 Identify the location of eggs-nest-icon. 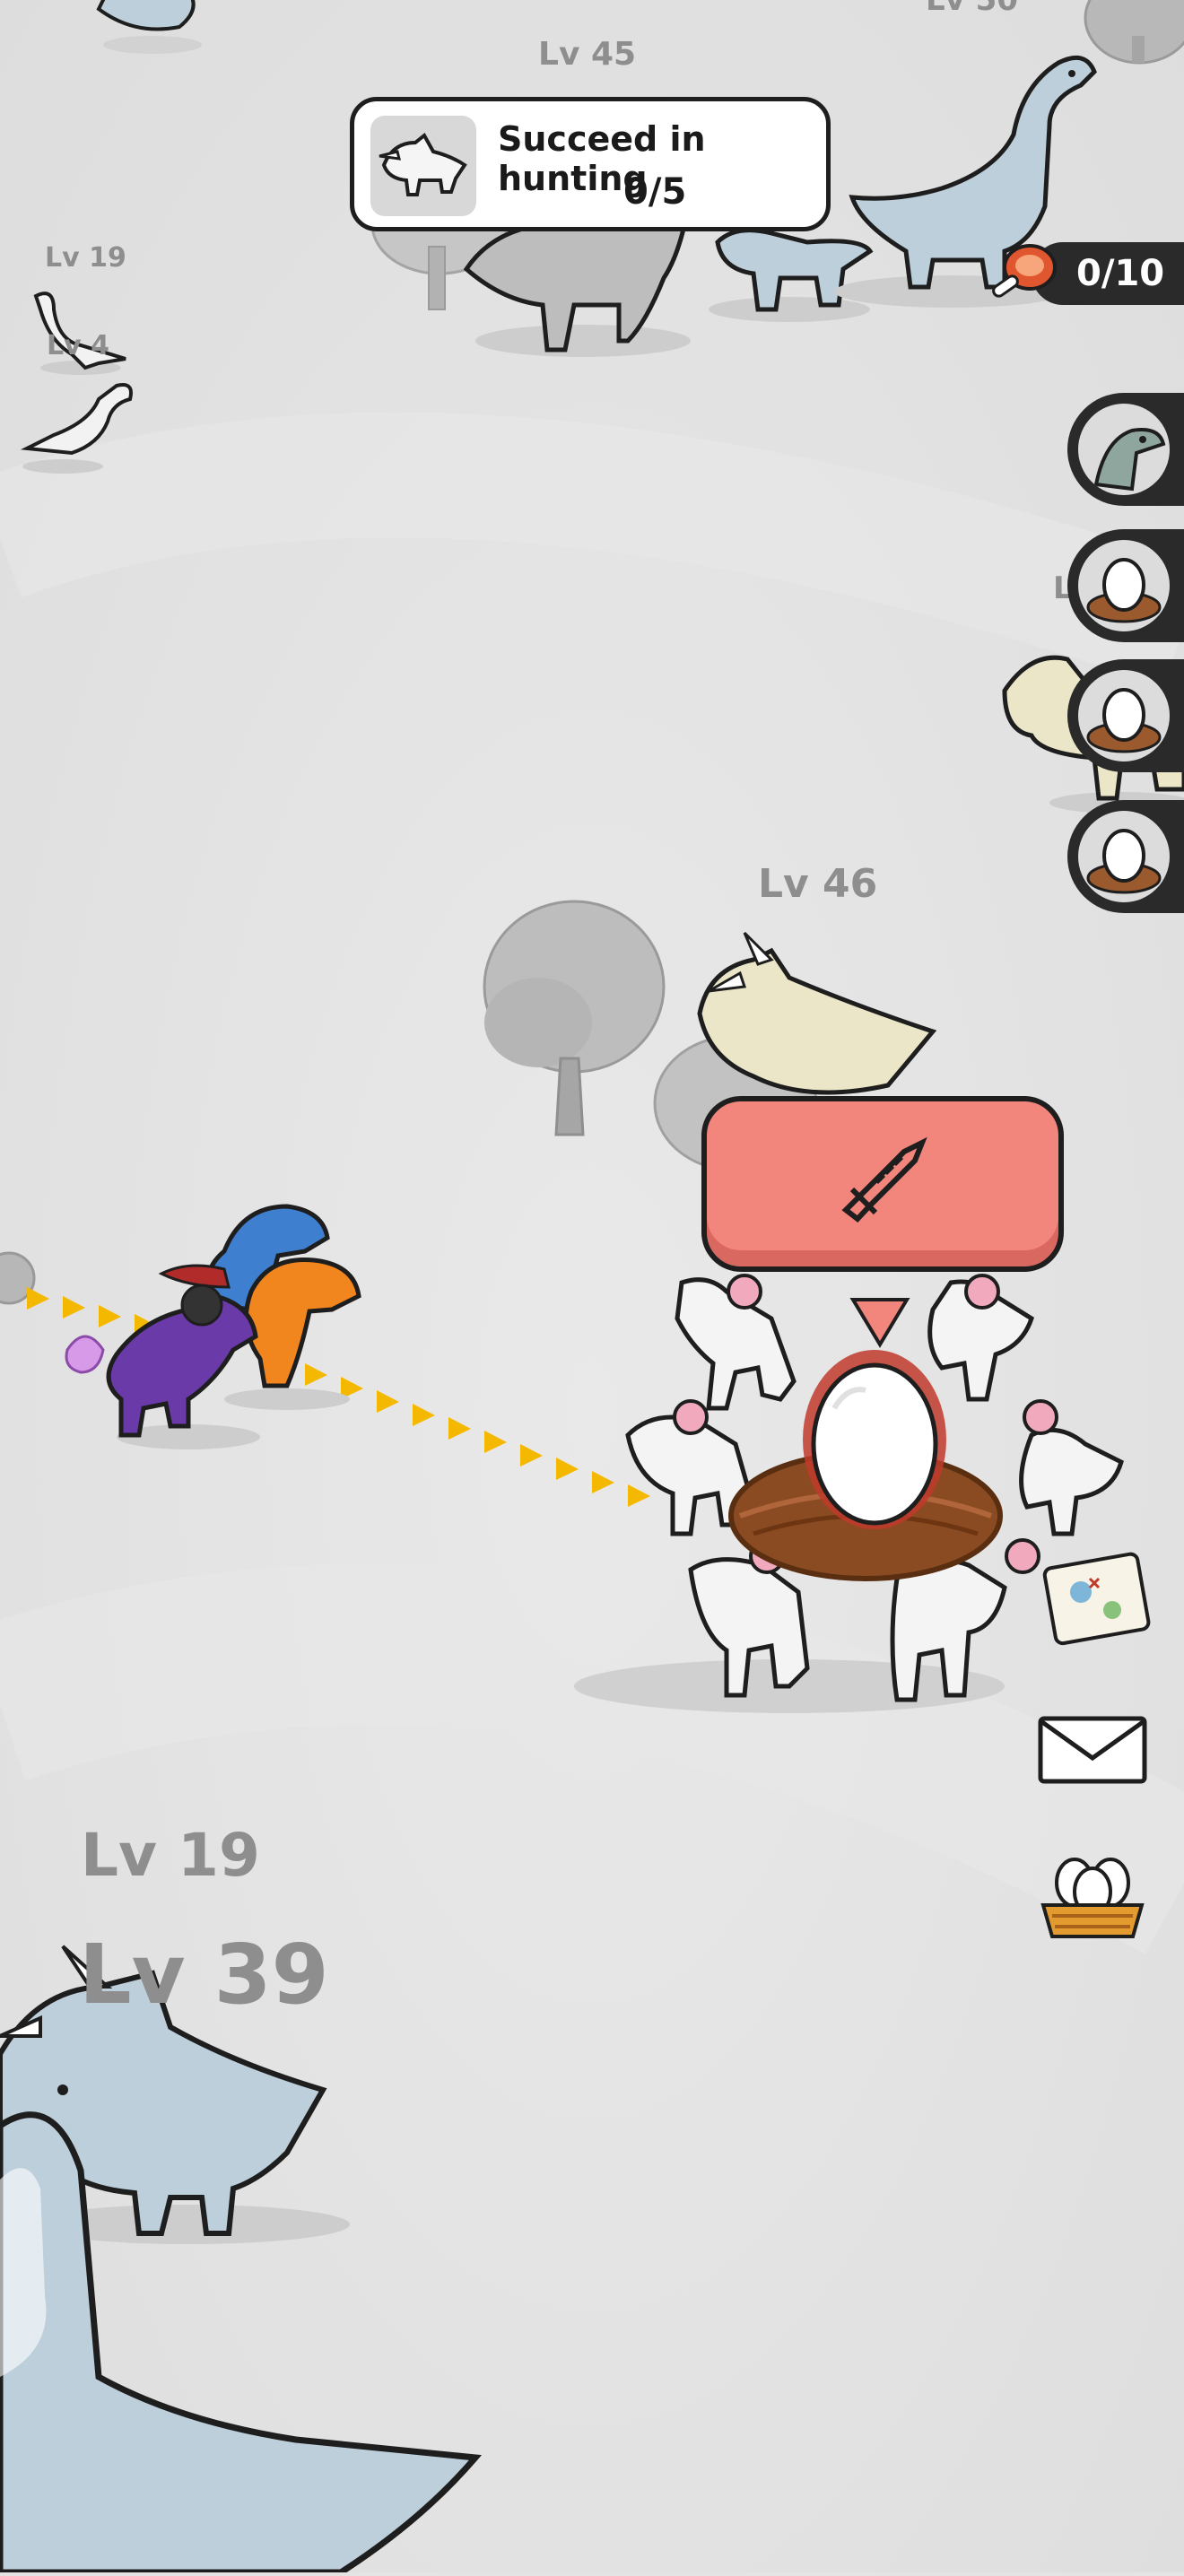
(1093, 1891).